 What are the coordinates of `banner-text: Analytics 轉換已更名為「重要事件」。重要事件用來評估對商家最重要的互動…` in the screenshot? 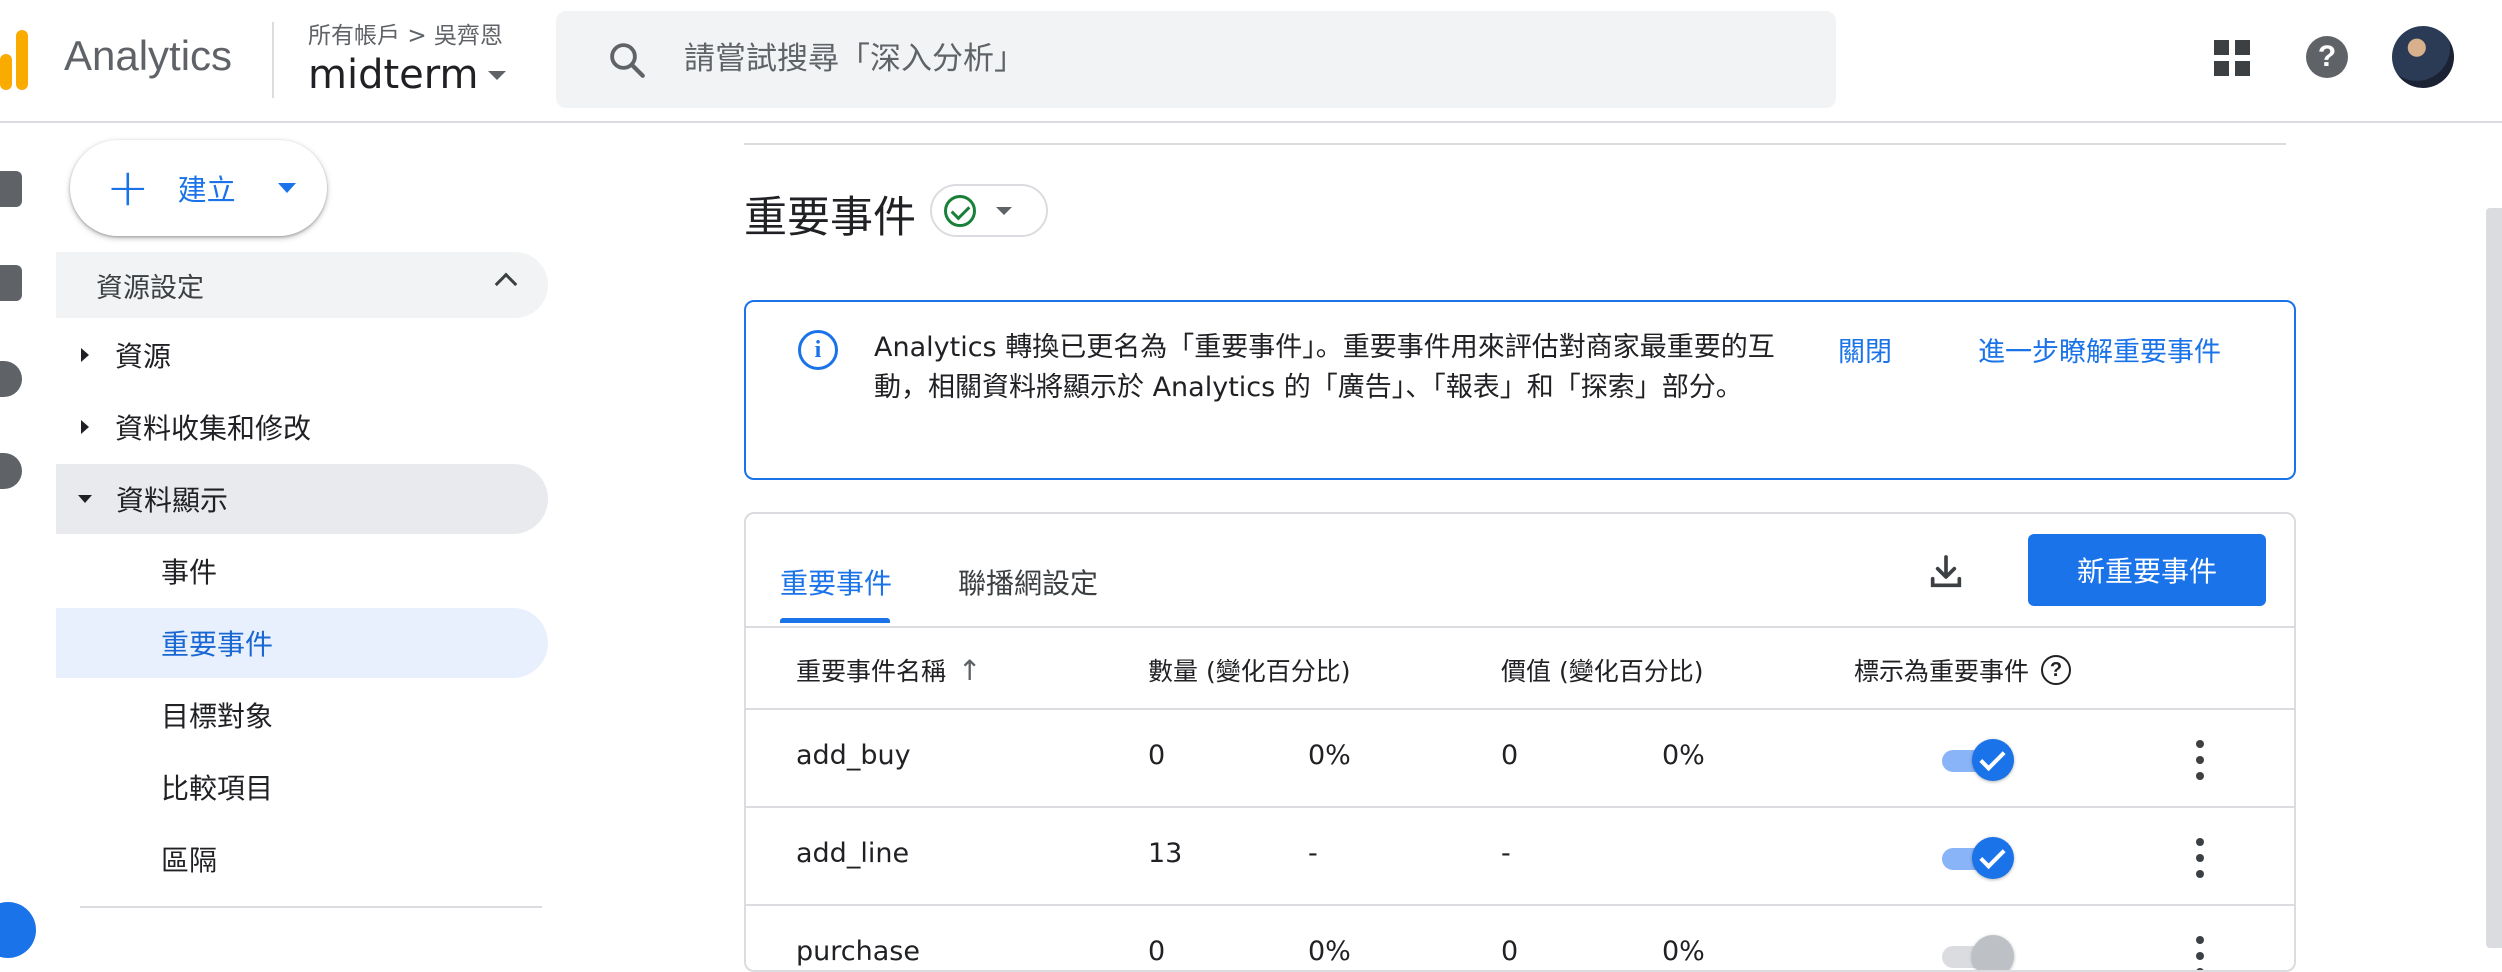 It's located at (1324, 367).